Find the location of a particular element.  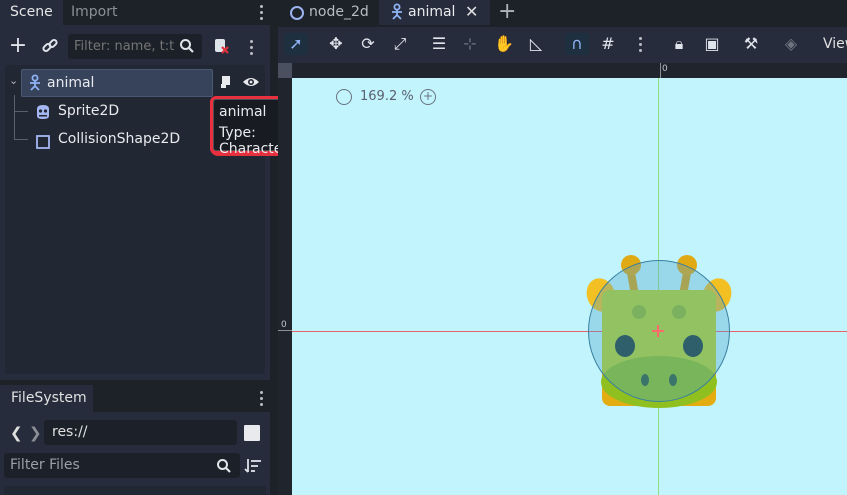

visibility-eye-icon is located at coordinates (251, 82).